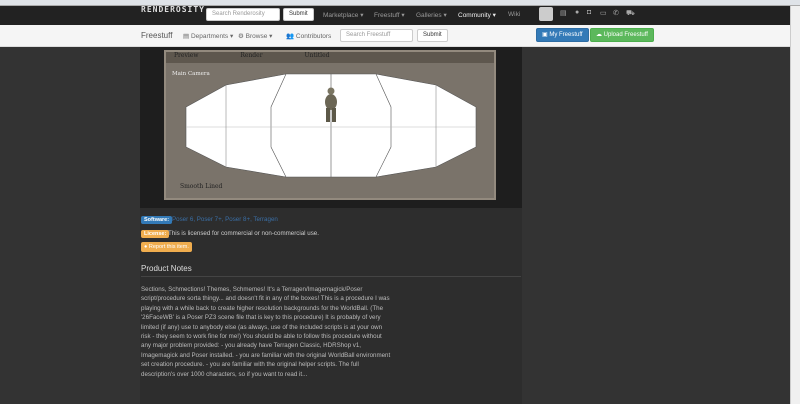  Describe the element at coordinates (477, 15) in the screenshot. I see `nav-community: Community ▾` at that location.